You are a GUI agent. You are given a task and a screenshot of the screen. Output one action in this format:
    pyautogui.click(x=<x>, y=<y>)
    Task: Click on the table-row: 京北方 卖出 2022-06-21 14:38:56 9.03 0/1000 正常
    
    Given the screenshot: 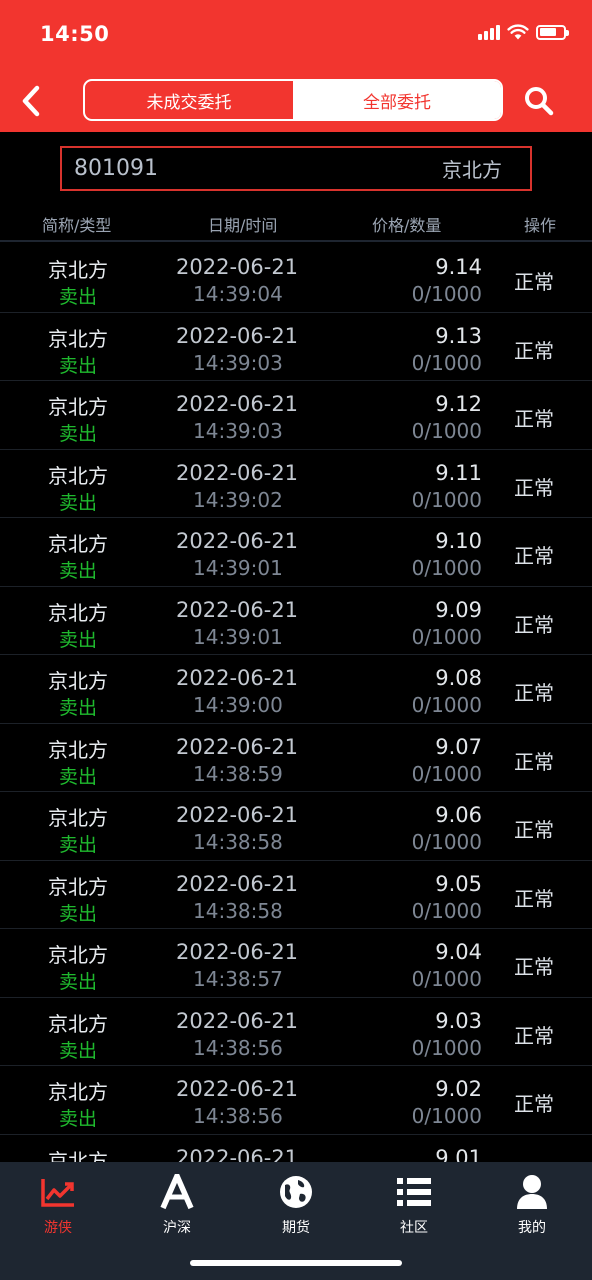 What is the action you would take?
    pyautogui.click(x=296, y=1032)
    